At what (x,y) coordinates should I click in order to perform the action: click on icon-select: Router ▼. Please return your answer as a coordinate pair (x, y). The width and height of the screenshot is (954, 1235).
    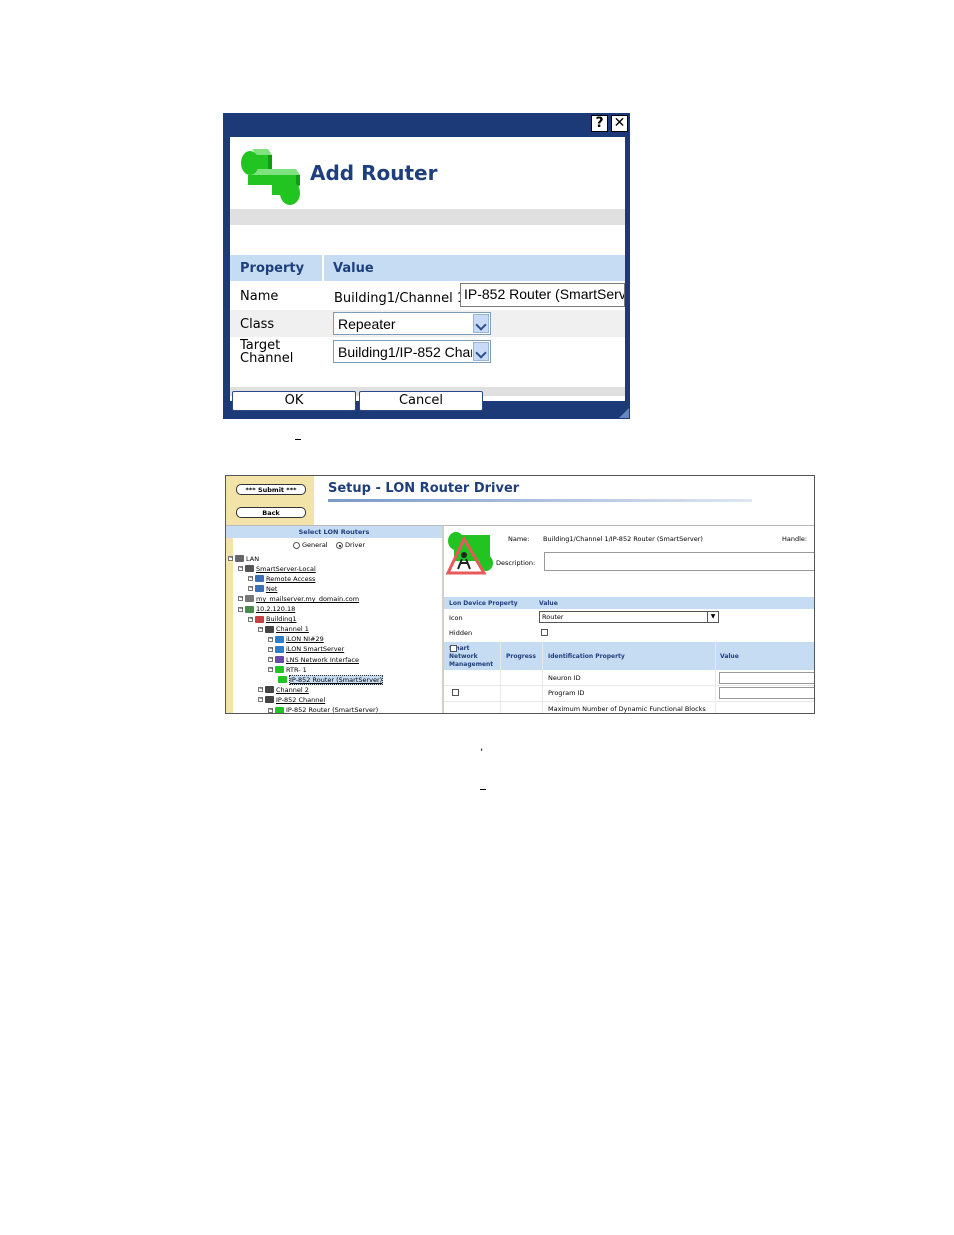
    Looking at the image, I should click on (629, 617).